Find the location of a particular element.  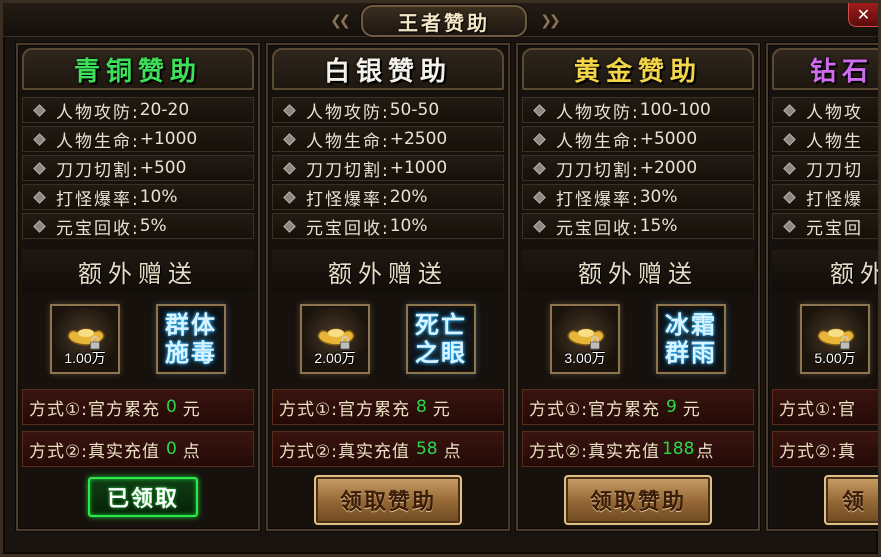

skill-name-line1: 冰霜 is located at coordinates (691, 324).